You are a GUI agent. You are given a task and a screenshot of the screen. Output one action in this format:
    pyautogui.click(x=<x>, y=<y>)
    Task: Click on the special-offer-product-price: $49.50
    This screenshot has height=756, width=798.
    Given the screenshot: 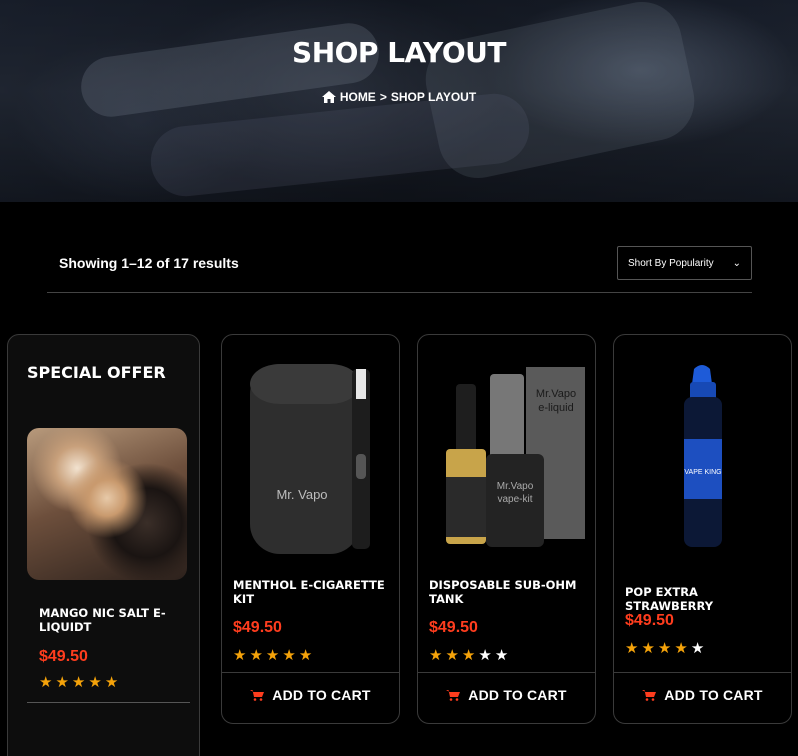 What is the action you would take?
    pyautogui.click(x=63, y=656)
    